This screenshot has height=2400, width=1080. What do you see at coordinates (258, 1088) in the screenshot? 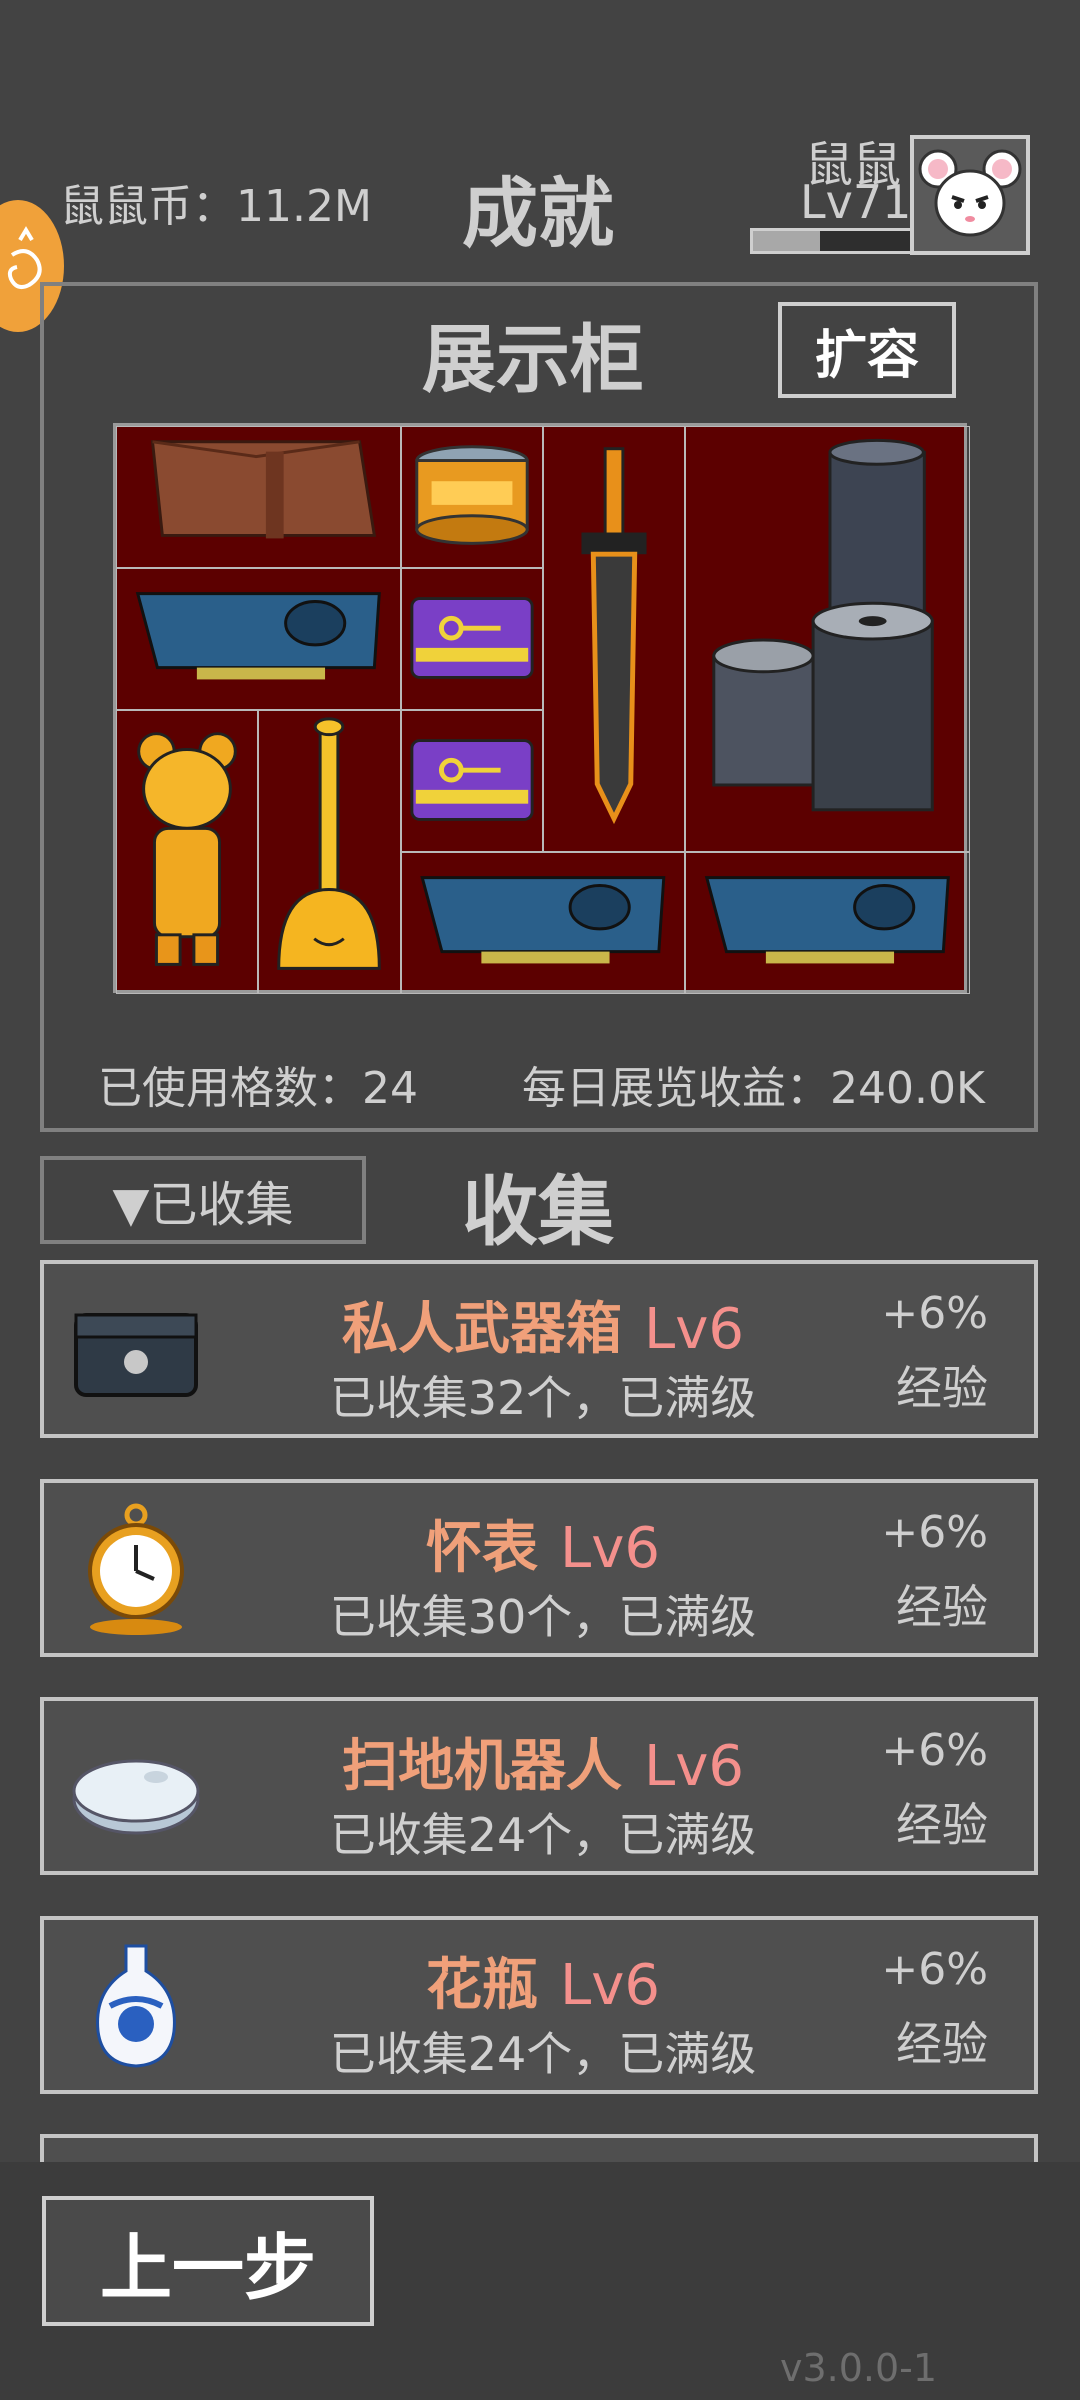
I see `used-cells-count: 已使用格数：24` at bounding box center [258, 1088].